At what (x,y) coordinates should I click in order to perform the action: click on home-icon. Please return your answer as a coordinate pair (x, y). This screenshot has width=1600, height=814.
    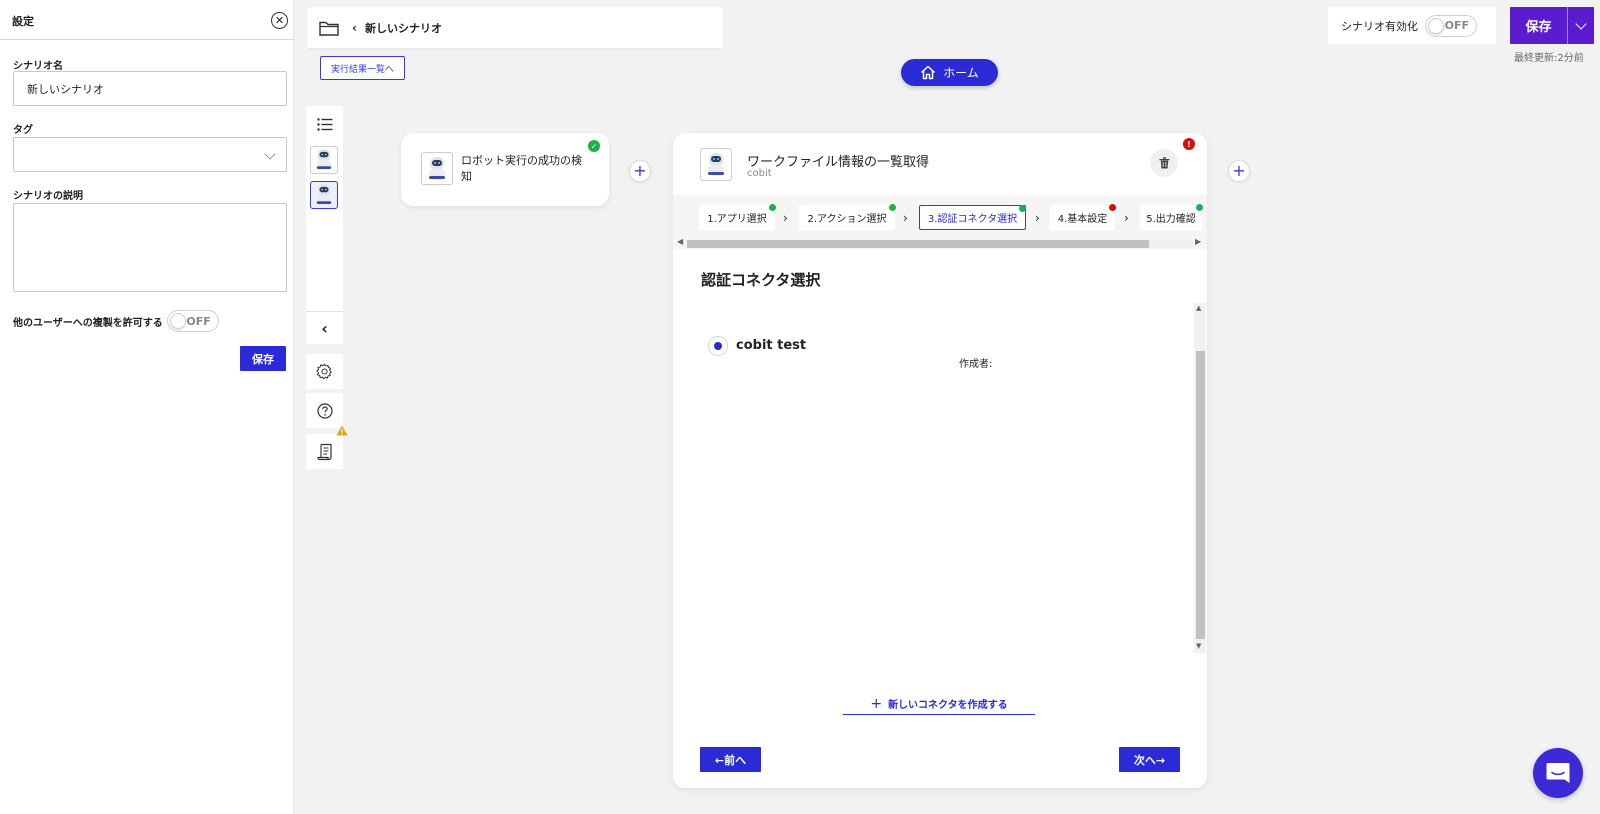
    Looking at the image, I should click on (928, 72).